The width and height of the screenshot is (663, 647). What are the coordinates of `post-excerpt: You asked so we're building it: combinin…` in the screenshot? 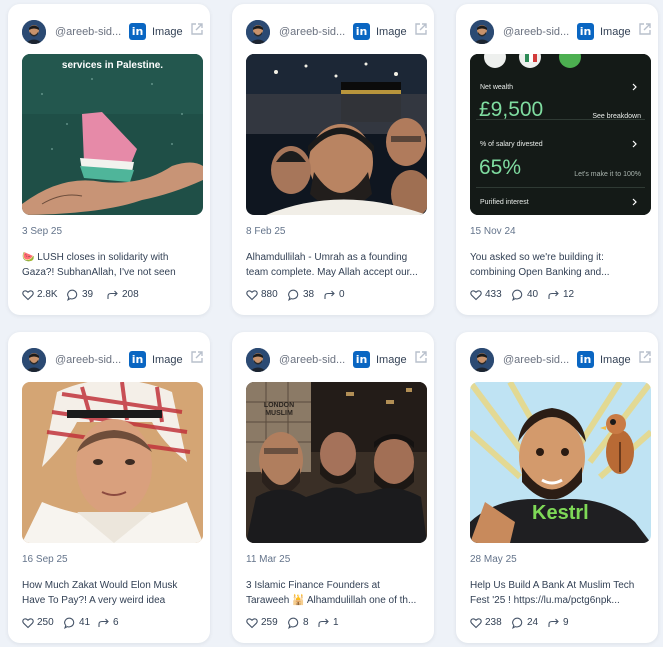 It's located at (559, 265).